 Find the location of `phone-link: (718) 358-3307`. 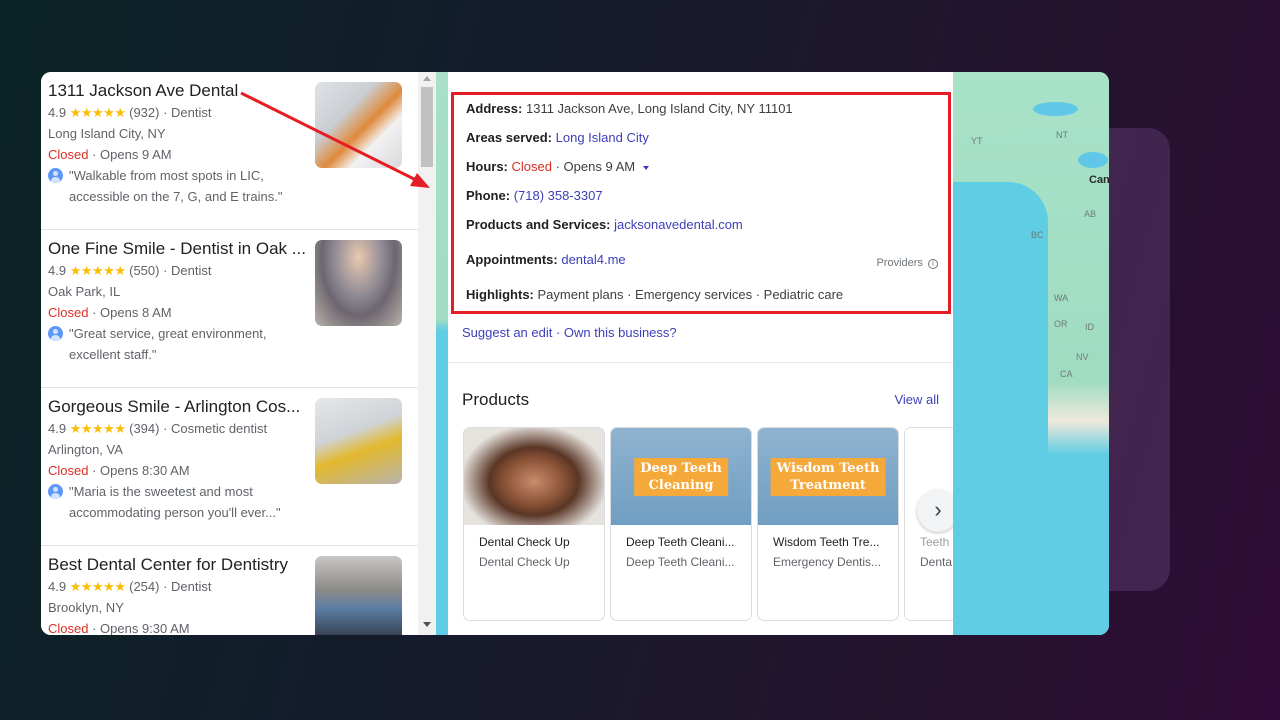

phone-link: (718) 358-3307 is located at coordinates (558, 195).